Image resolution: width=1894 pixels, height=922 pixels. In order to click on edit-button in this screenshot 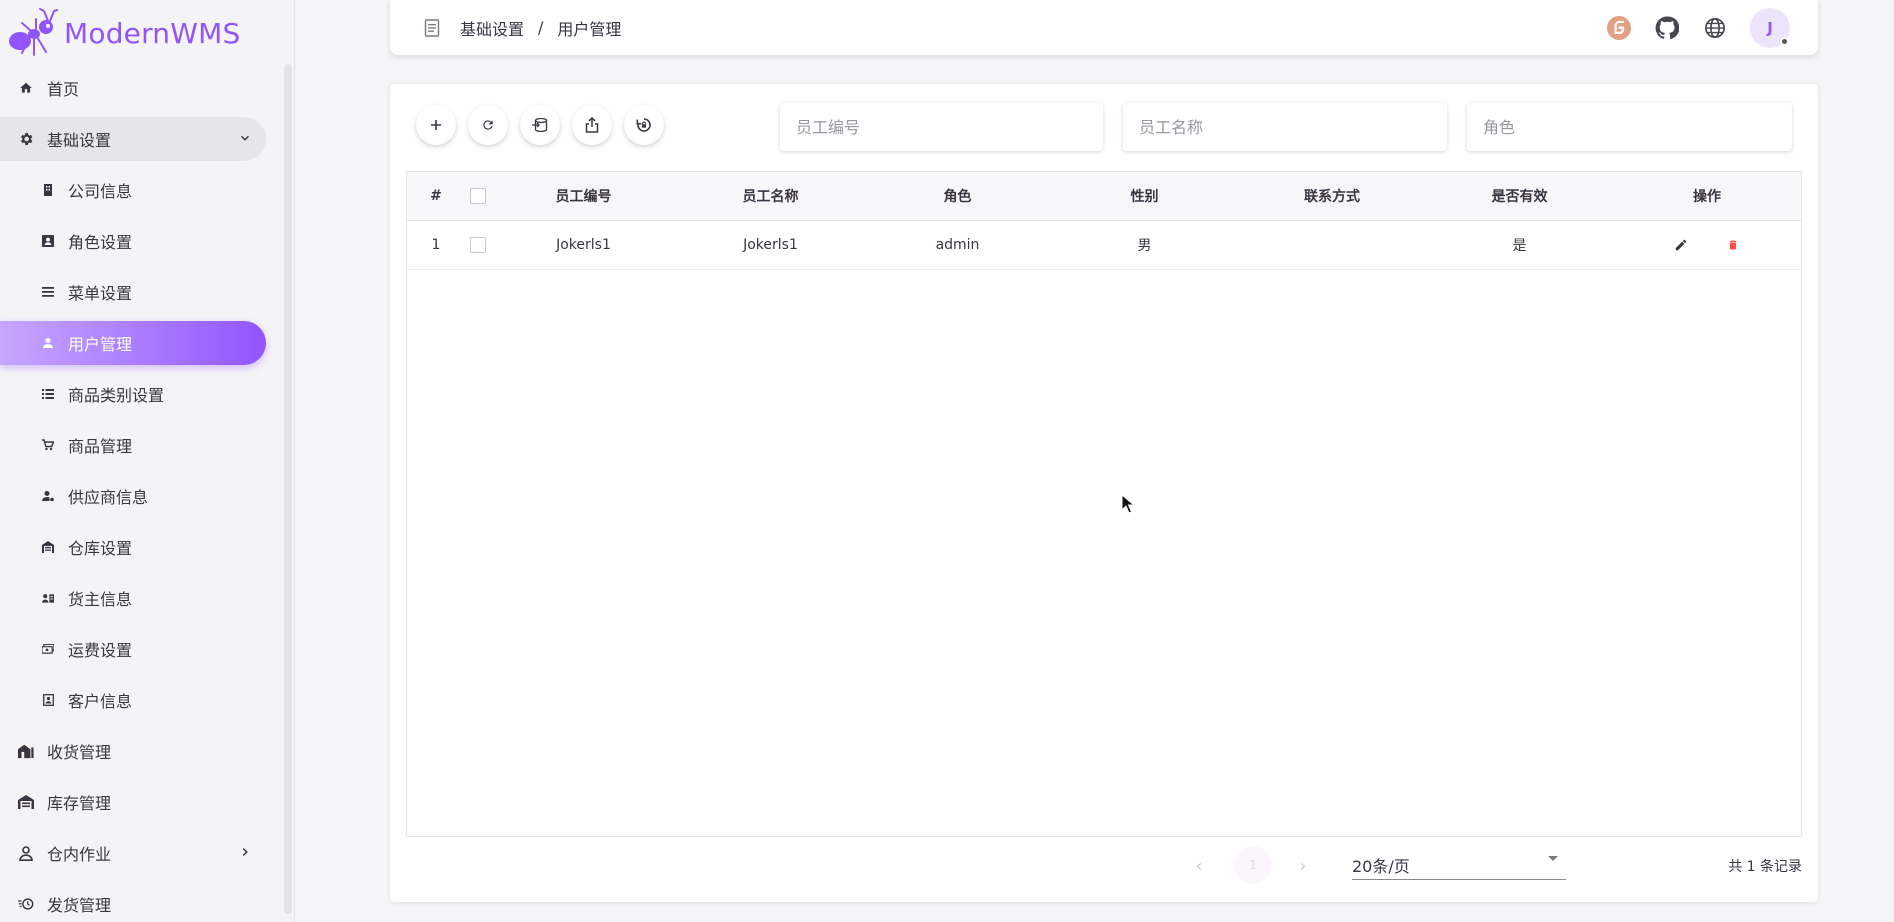, I will do `click(1681, 245)`.